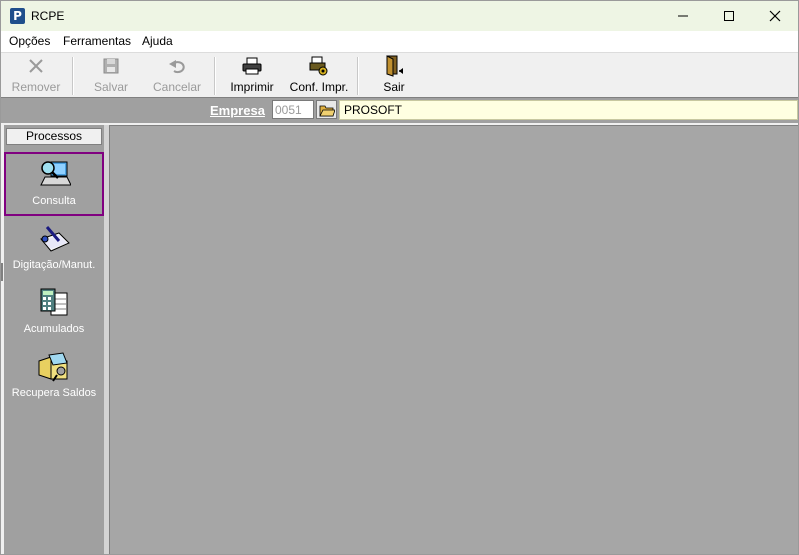  I want to click on empresa-code-field: 0051, so click(293, 109).